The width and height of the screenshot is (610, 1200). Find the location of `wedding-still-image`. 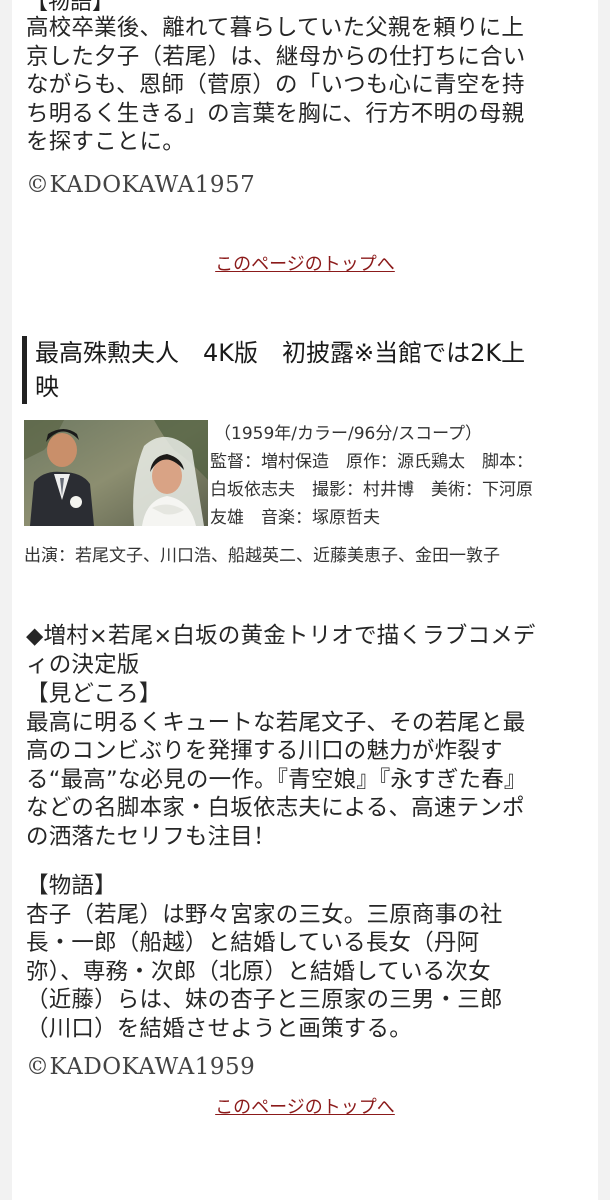

wedding-still-image is located at coordinates (116, 473).